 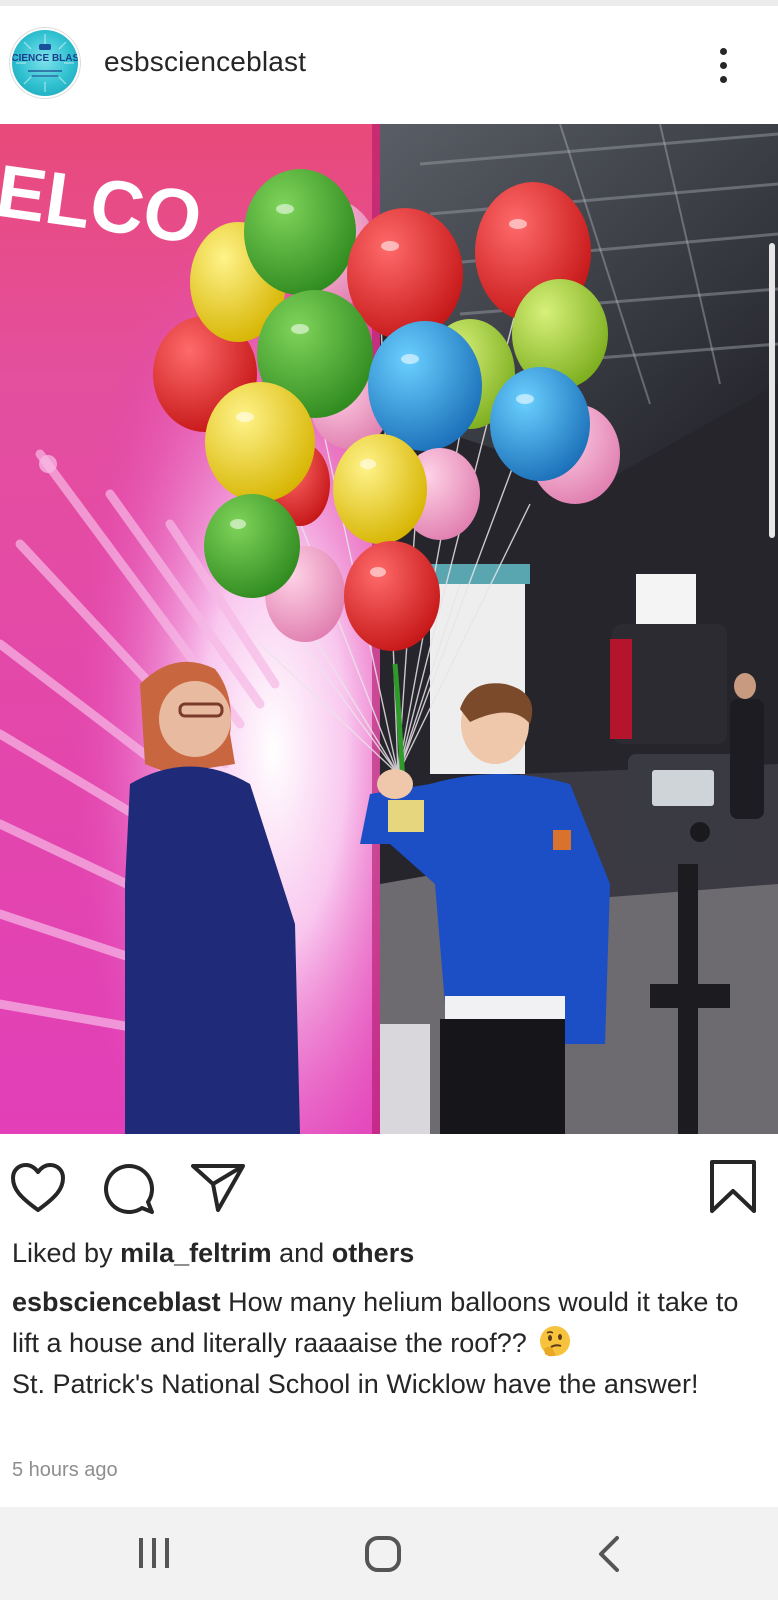 What do you see at coordinates (116, 1302) in the screenshot?
I see `caption-username: esbscienceblast` at bounding box center [116, 1302].